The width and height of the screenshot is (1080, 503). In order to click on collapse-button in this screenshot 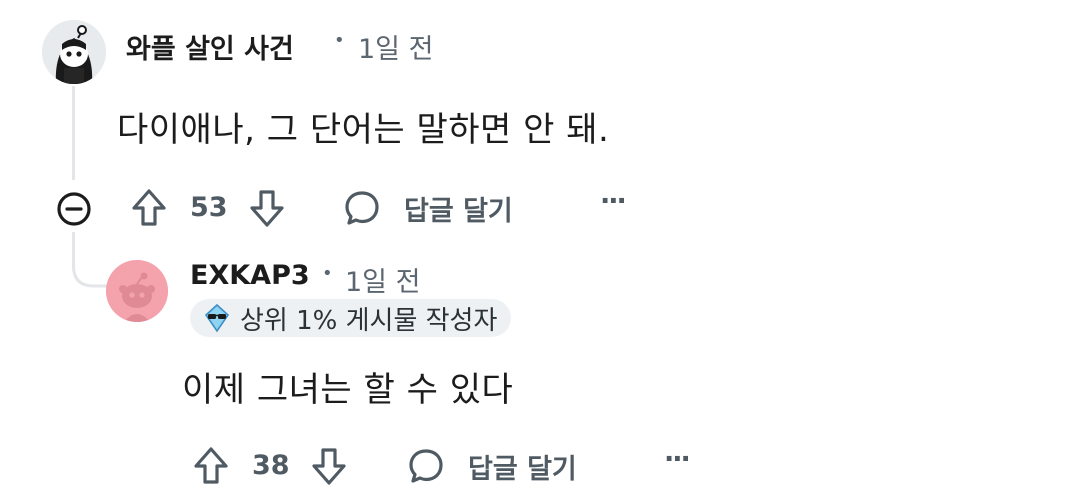, I will do `click(74, 209)`.